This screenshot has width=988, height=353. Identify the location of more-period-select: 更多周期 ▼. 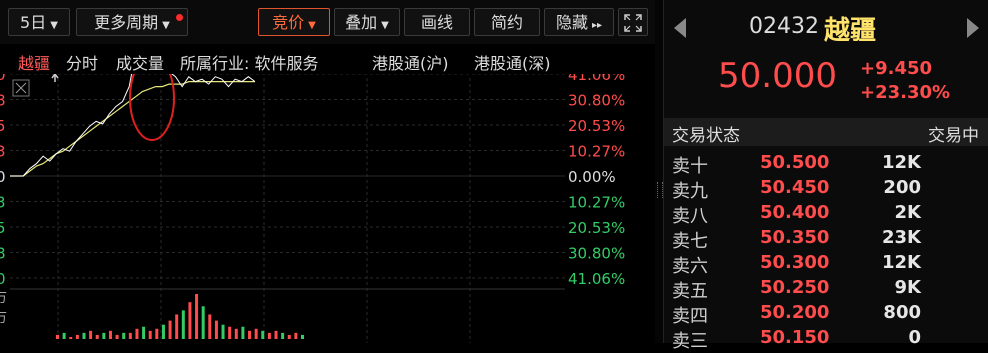
(132, 22).